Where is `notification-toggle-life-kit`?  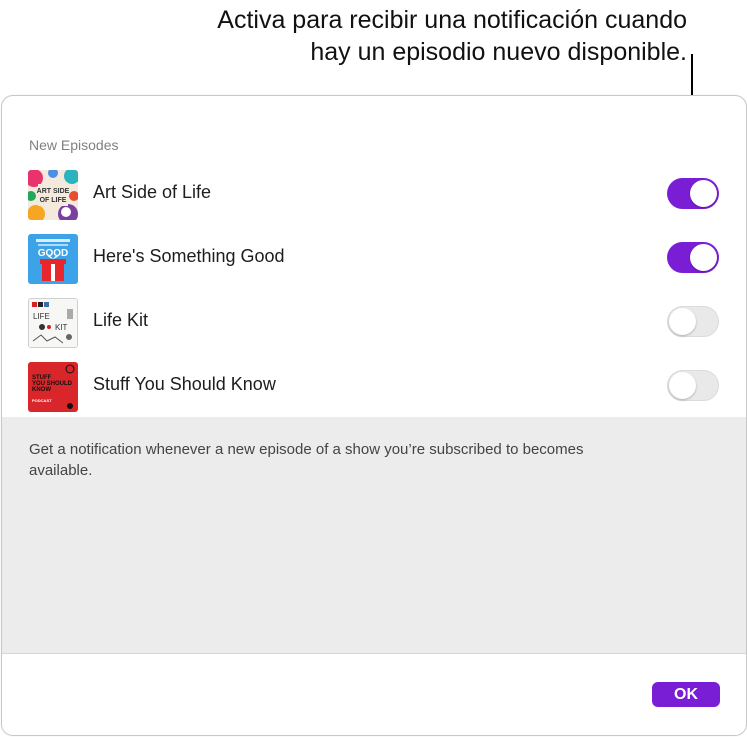 notification-toggle-life-kit is located at coordinates (693, 321).